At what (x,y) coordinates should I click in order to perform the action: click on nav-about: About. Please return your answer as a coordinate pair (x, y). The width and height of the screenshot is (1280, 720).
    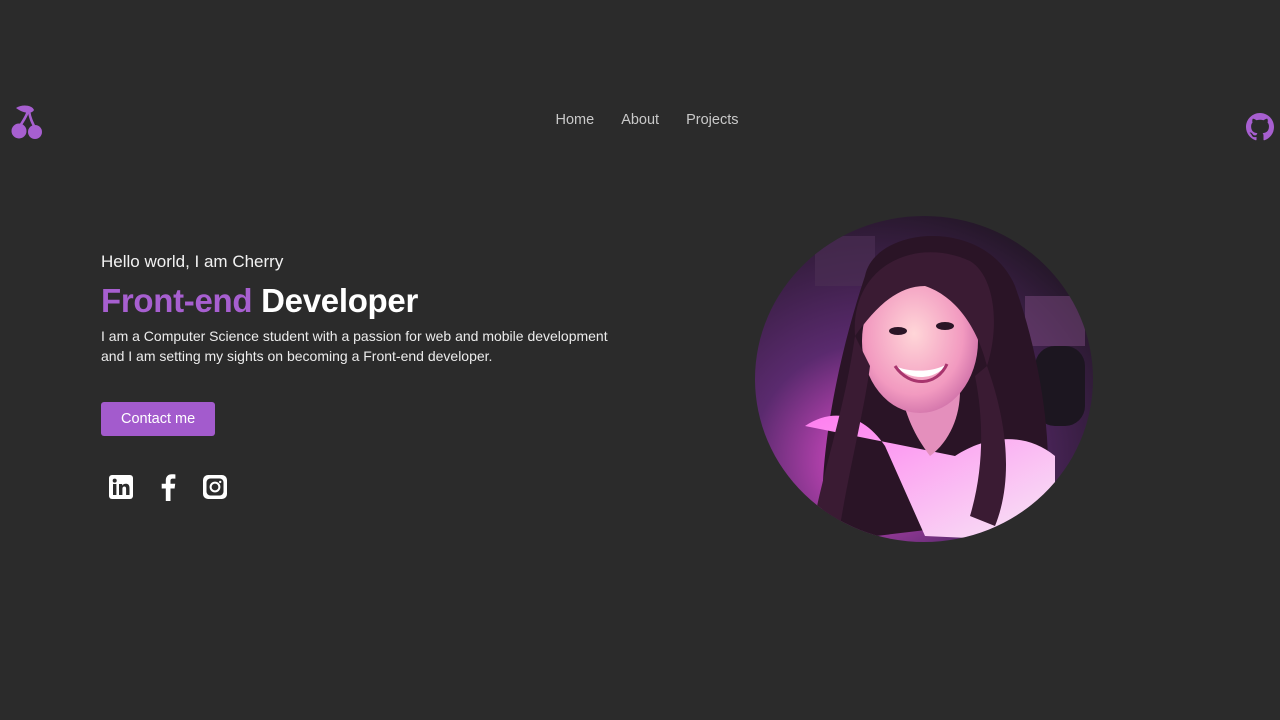
    Looking at the image, I should click on (640, 120).